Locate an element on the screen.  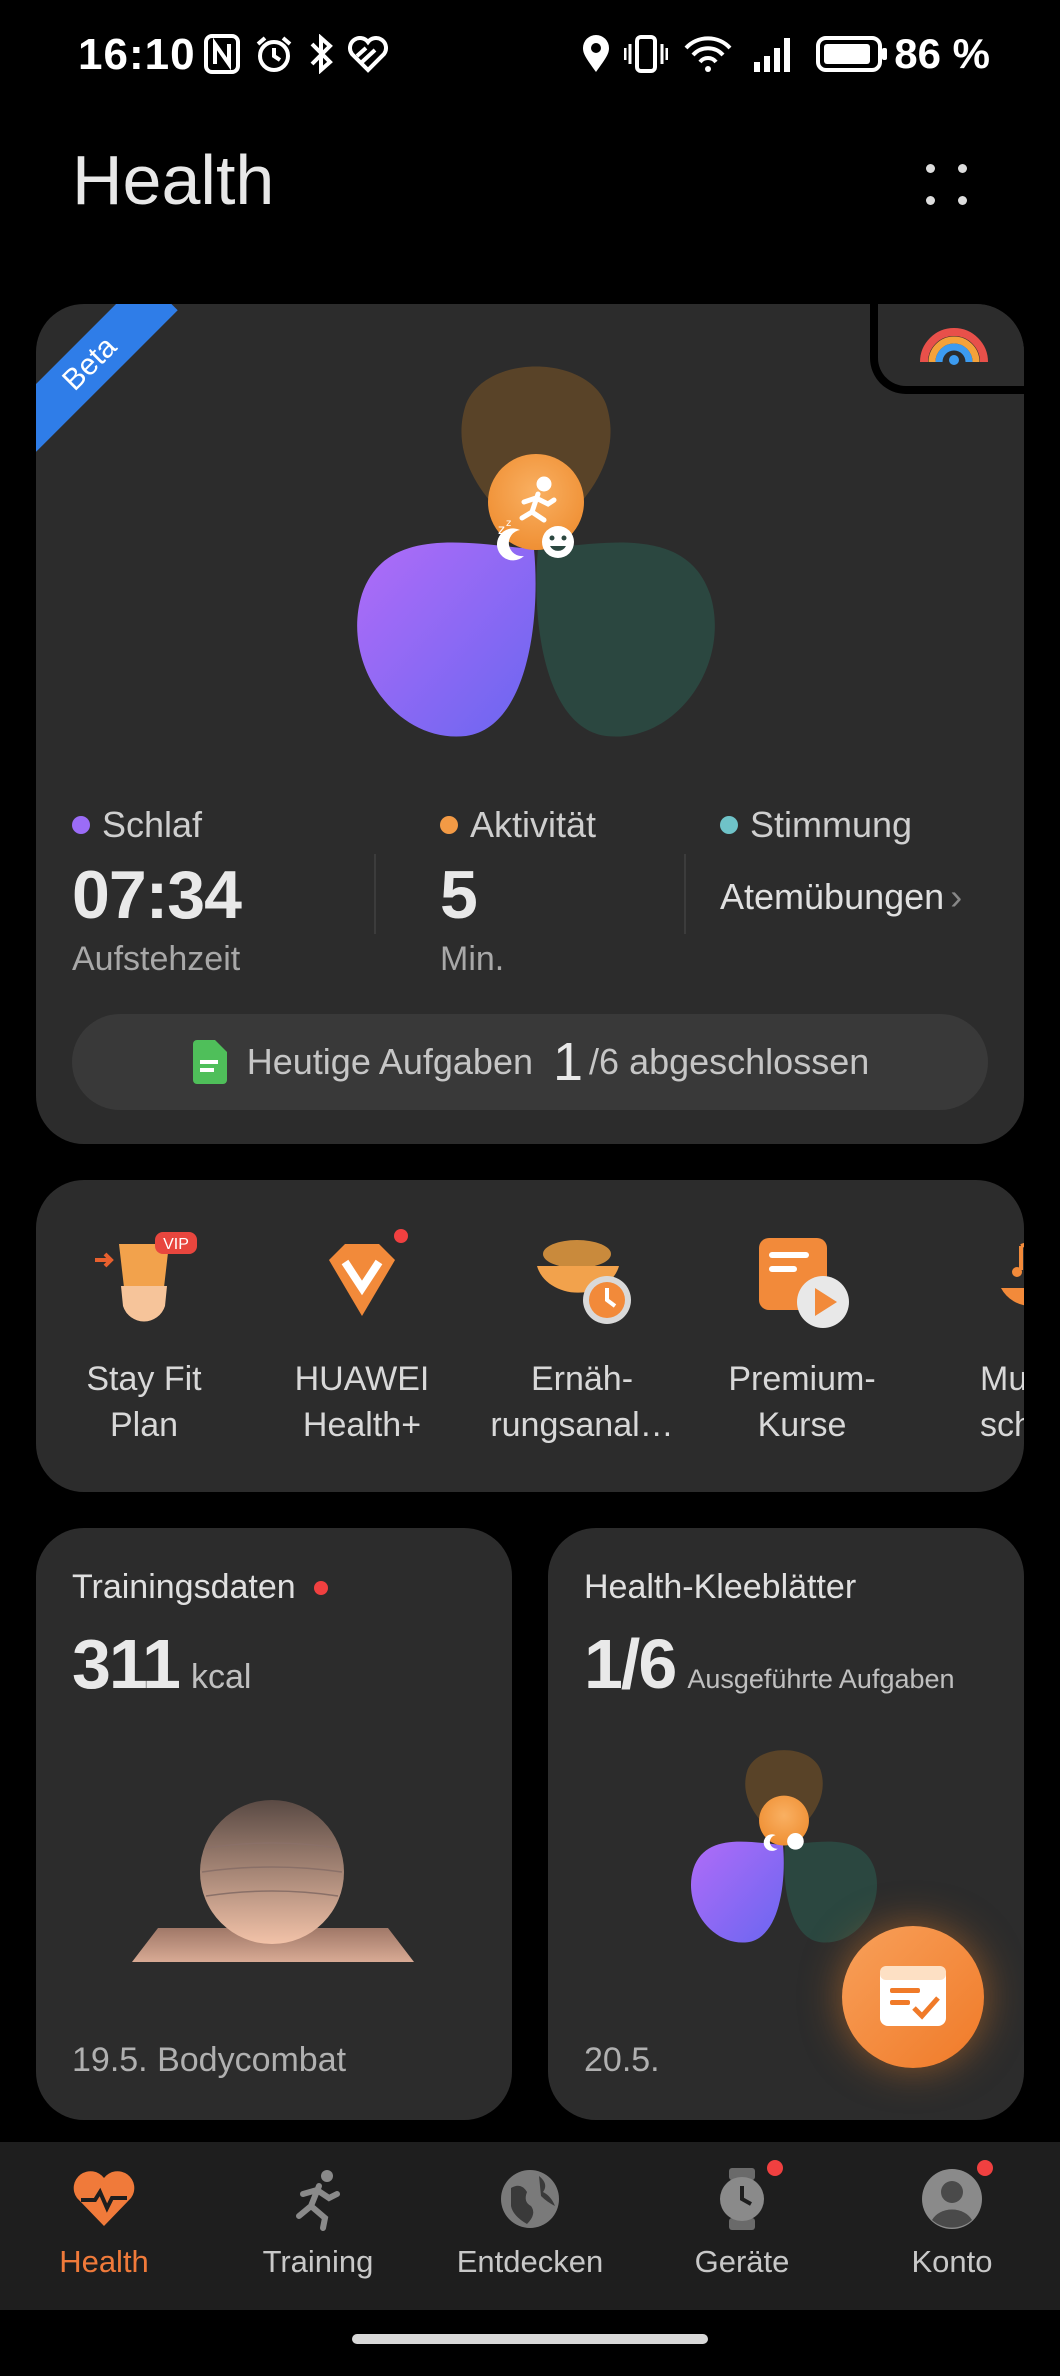
checklist-icon is located at coordinates (913, 1996).